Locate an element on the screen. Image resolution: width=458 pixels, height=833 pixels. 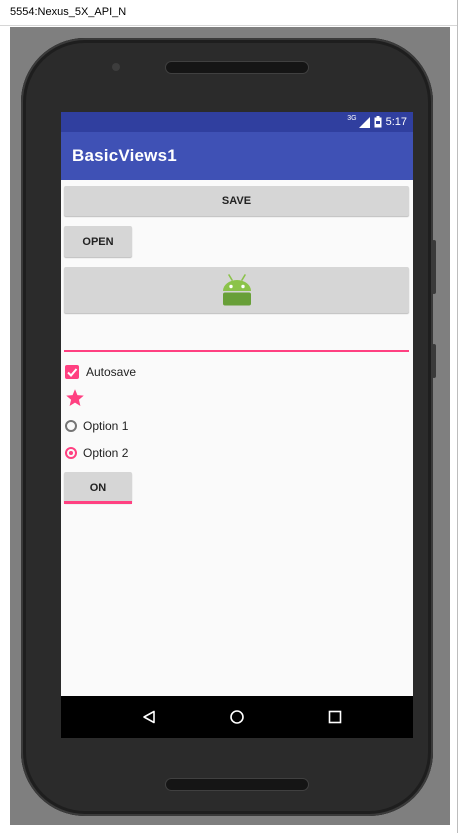
open-button: OPEN is located at coordinates (98, 241).